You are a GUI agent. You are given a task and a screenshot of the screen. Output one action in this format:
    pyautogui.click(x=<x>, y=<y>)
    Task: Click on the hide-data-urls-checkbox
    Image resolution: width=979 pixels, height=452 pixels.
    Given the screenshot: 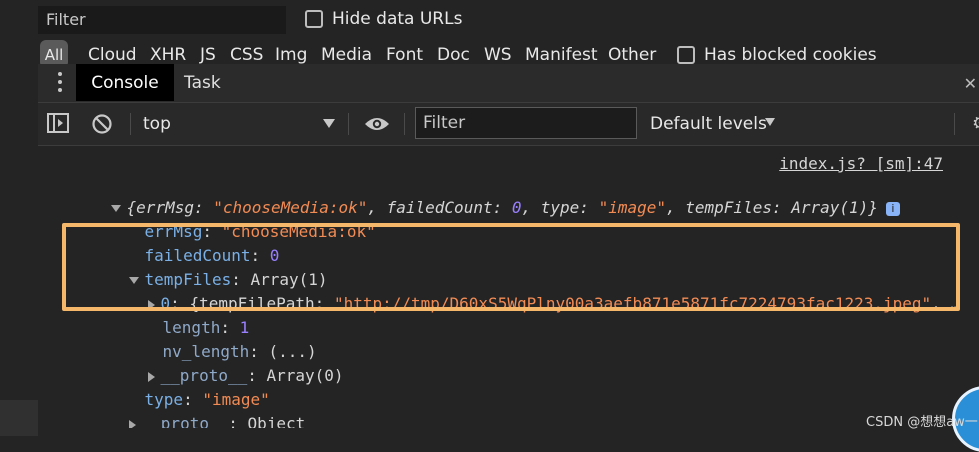 What is the action you would take?
    pyautogui.click(x=314, y=19)
    